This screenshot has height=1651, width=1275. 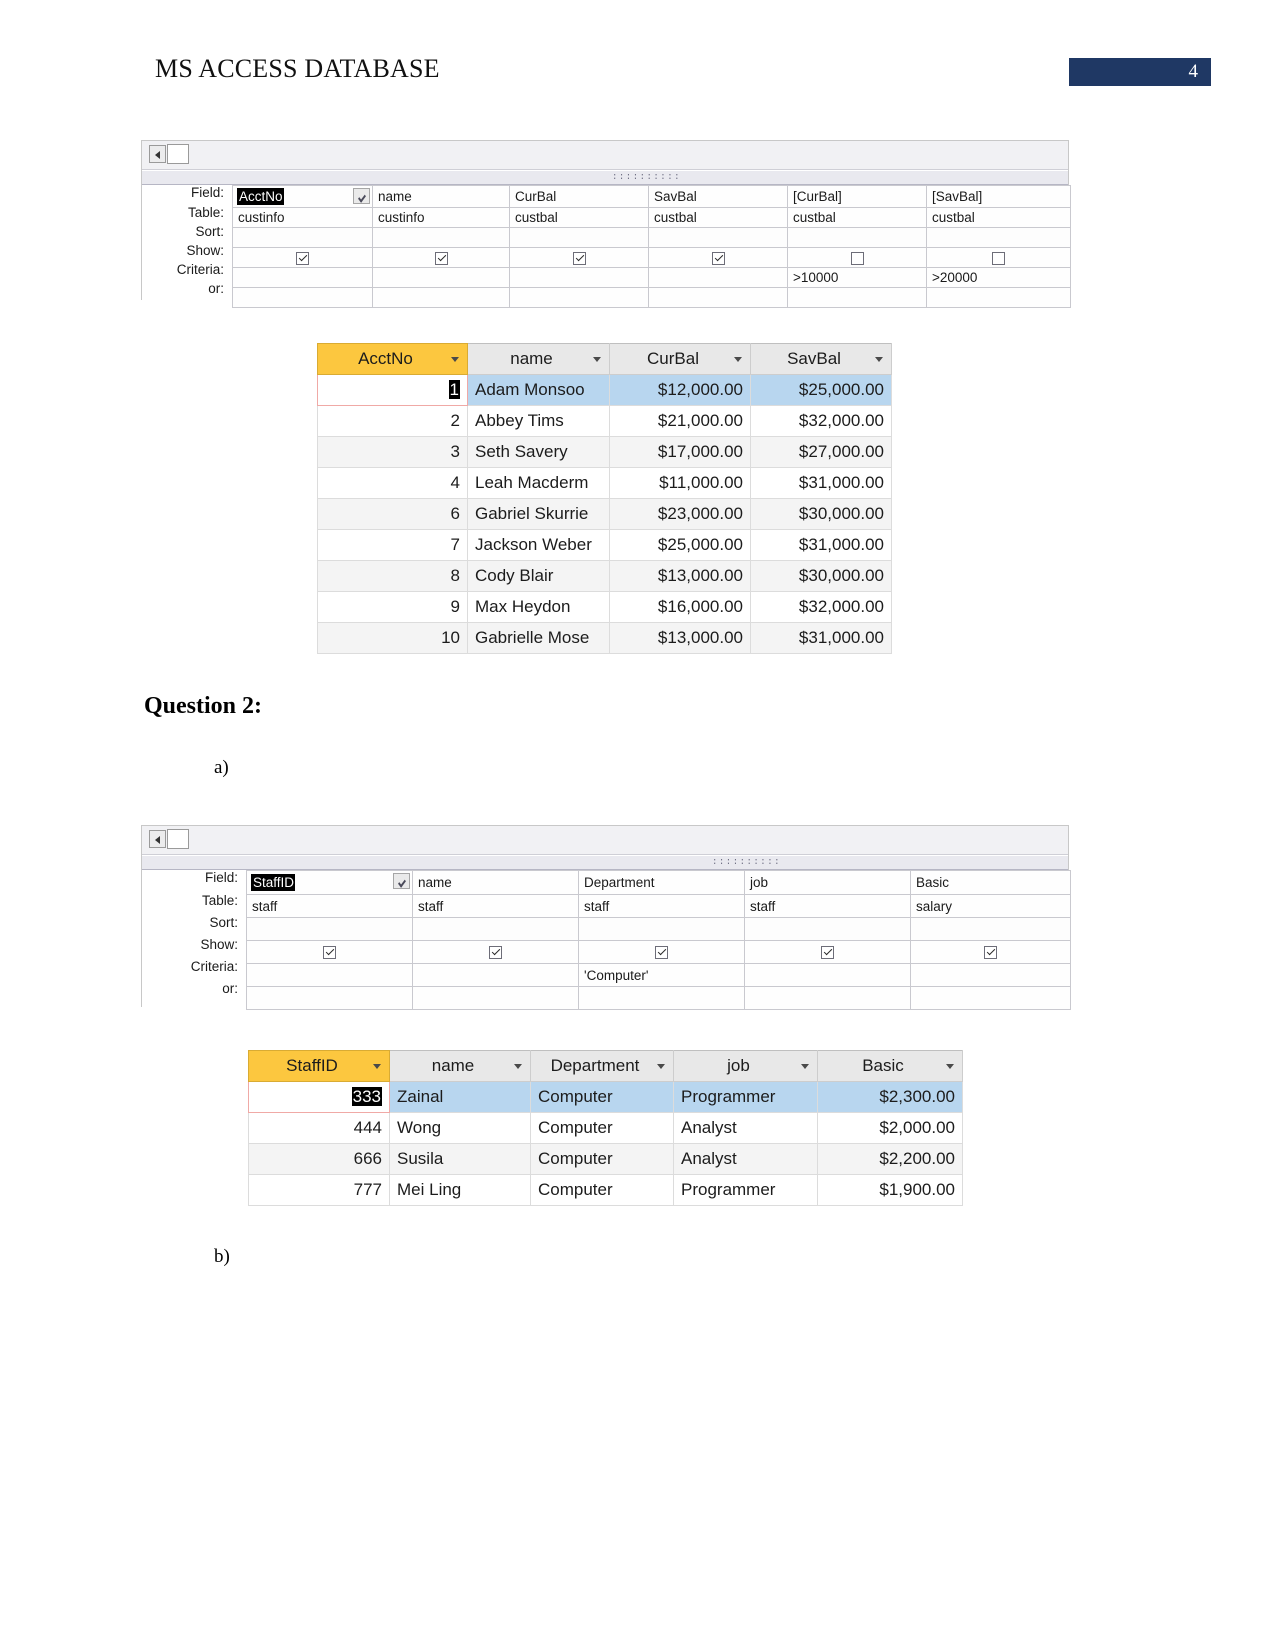 I want to click on table-row: 444 Wong Computer Analyst $2,000.00, so click(x=605, y=1128).